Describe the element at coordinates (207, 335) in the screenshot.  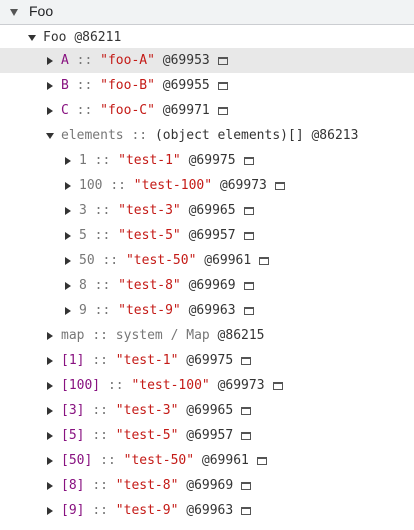
I see `tree-row-map: map :: system / Map @86215` at that location.